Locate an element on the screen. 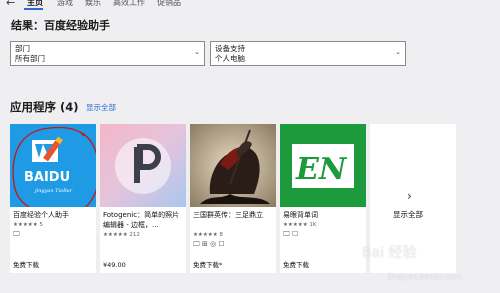  app-tile-en: EN is located at coordinates (323, 165).